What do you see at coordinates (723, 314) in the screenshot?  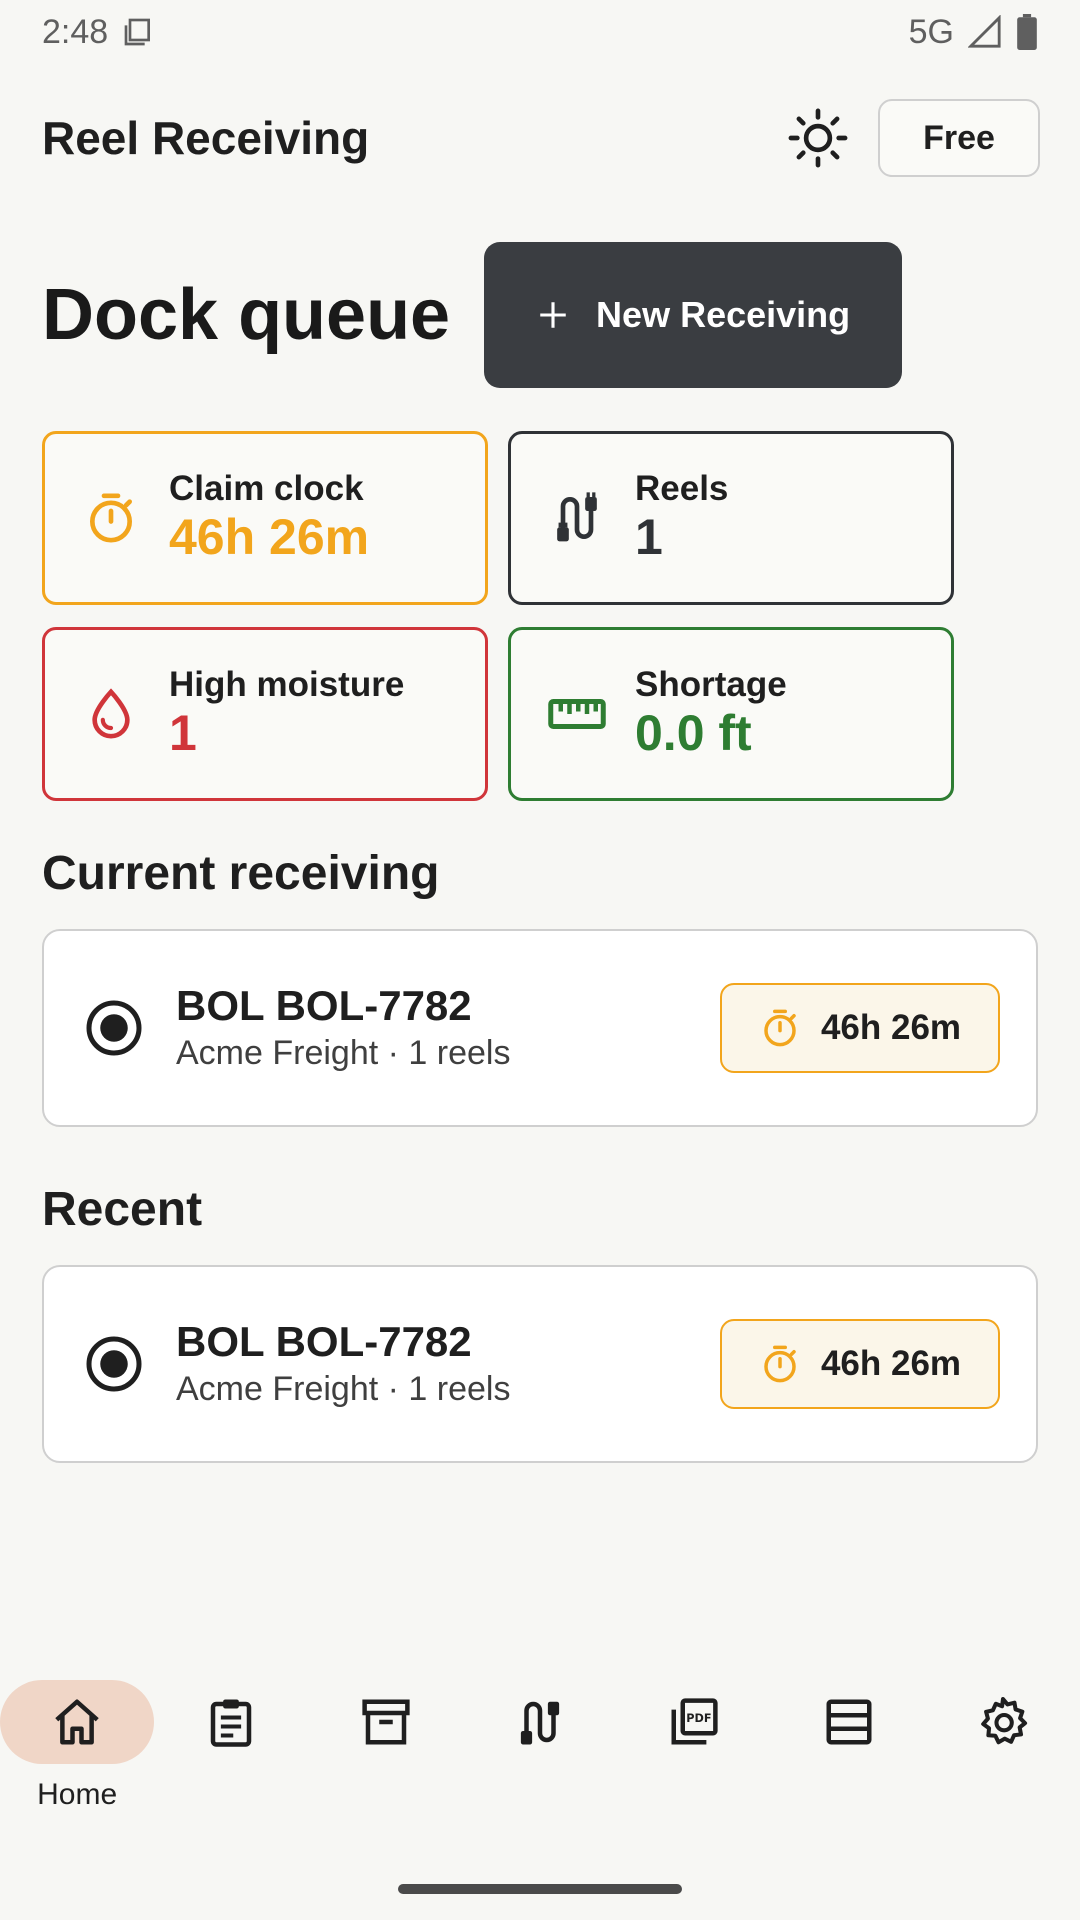 I see `new-receiving-label: New Receiving` at bounding box center [723, 314].